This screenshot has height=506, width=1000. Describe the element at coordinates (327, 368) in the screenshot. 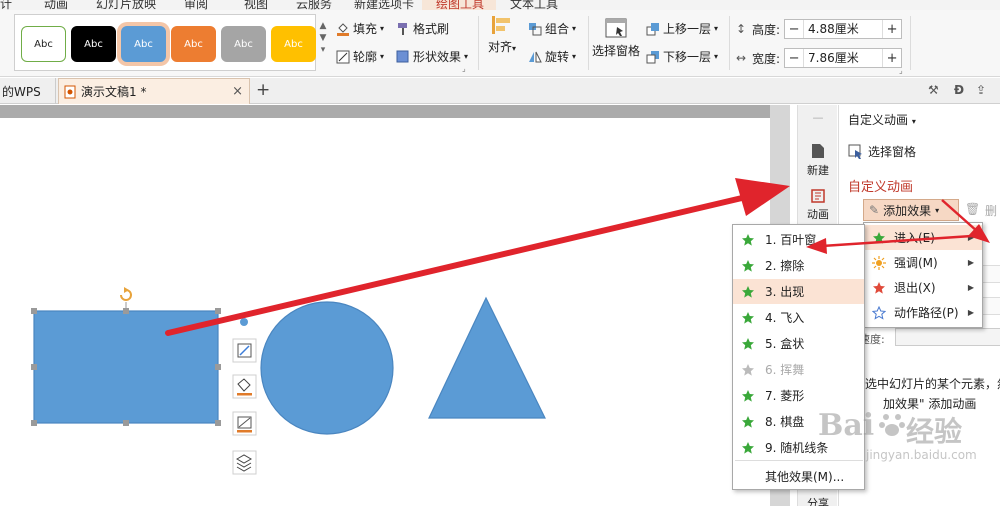

I see `circle-shape` at that location.